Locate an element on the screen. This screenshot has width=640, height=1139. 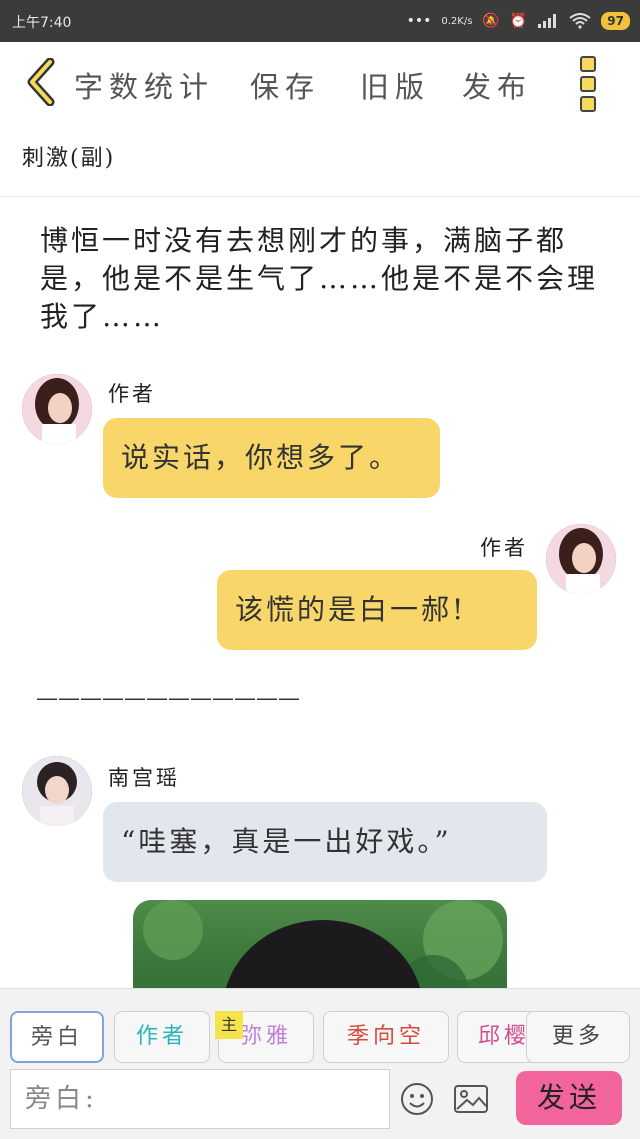
word-count-button: 字数统计 is located at coordinates (144, 85).